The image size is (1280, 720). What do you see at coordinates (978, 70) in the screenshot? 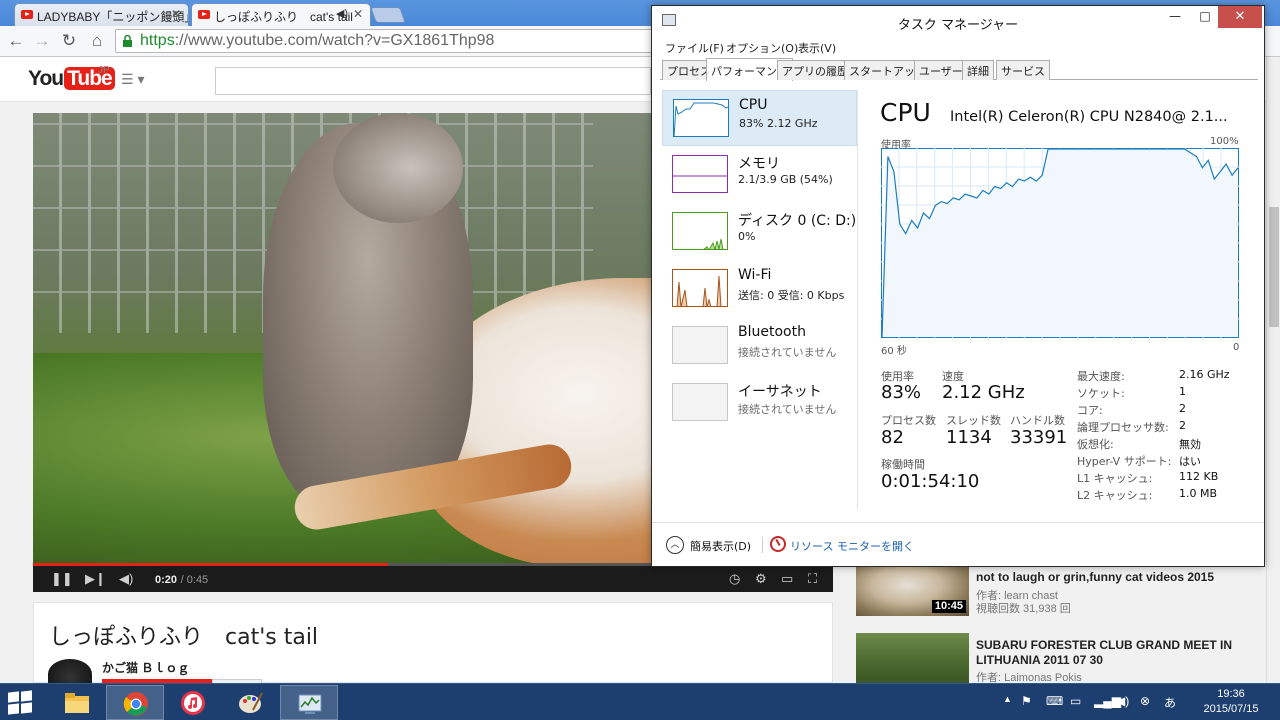
I see `tab-details: 詳細` at bounding box center [978, 70].